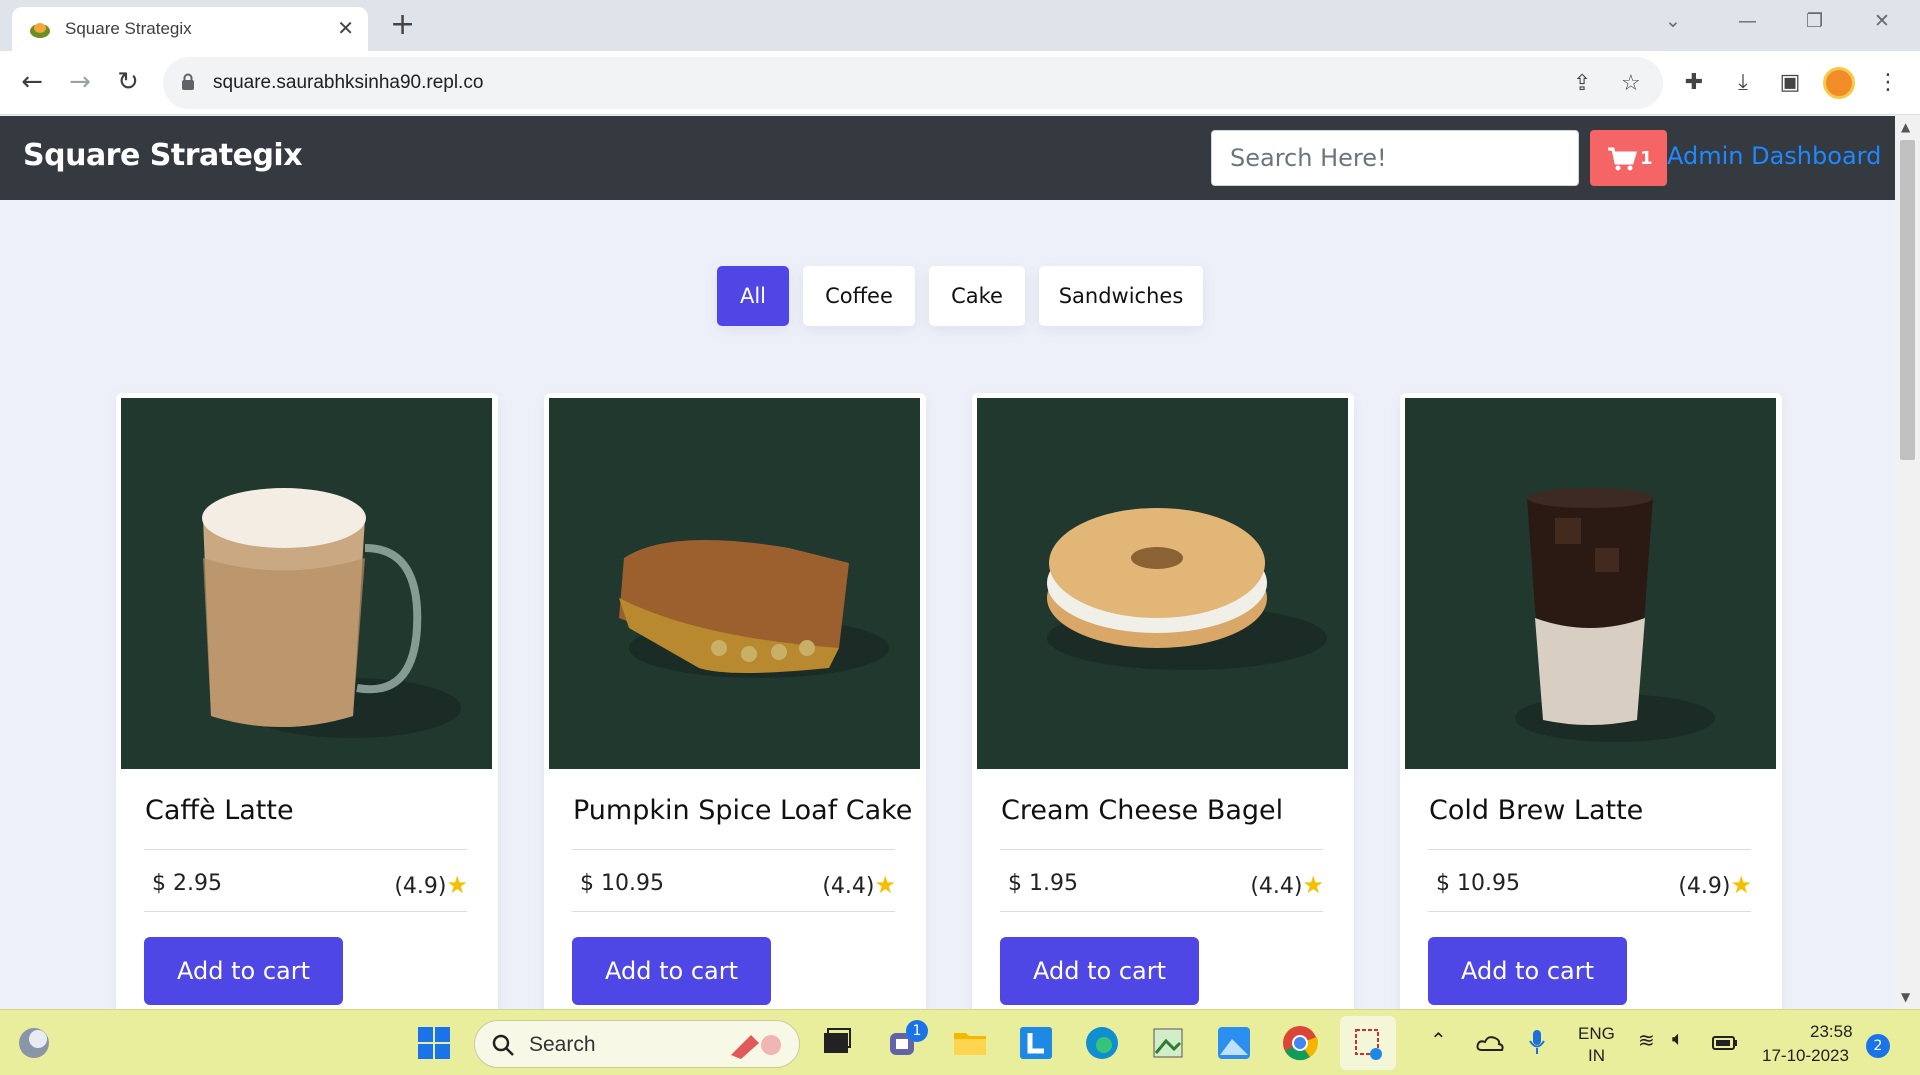  I want to click on product-price: $ 1.95, so click(1043, 883).